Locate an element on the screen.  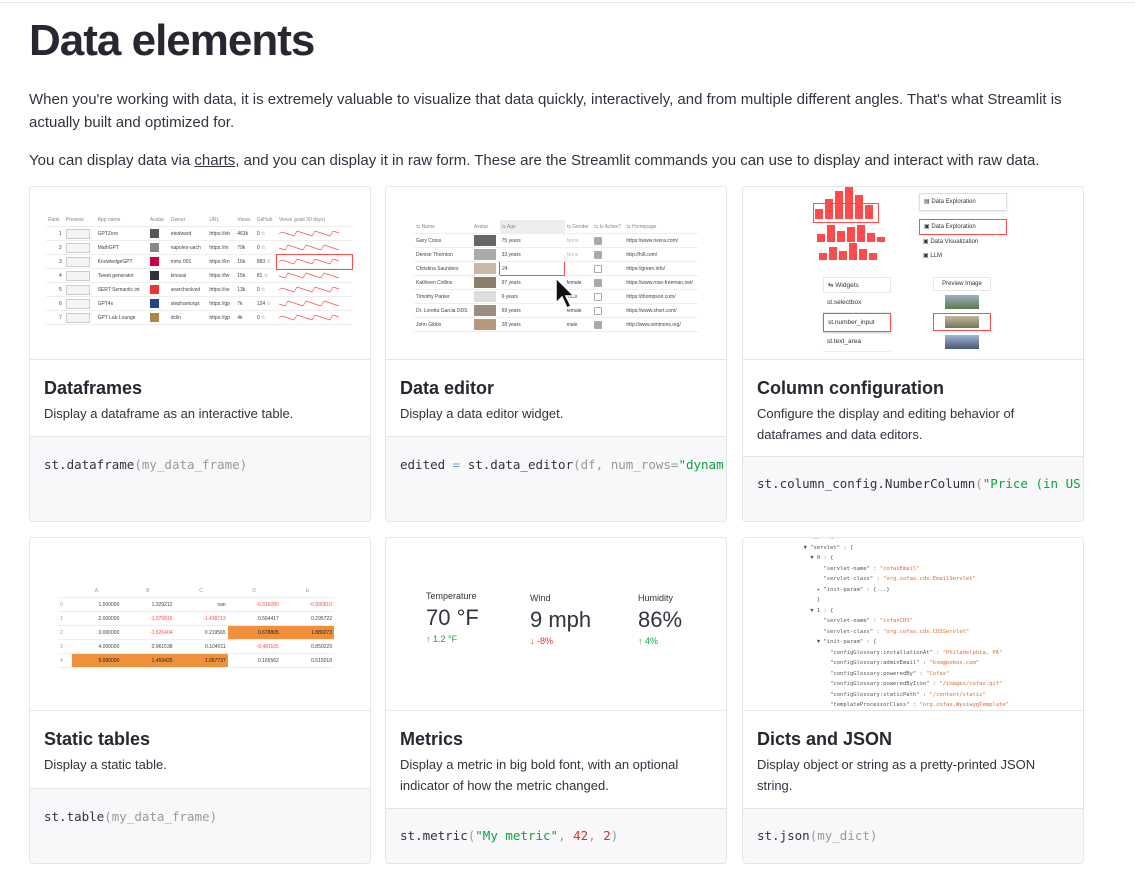
widget-cell-selected: st.number_input is located at coordinates (857, 322).